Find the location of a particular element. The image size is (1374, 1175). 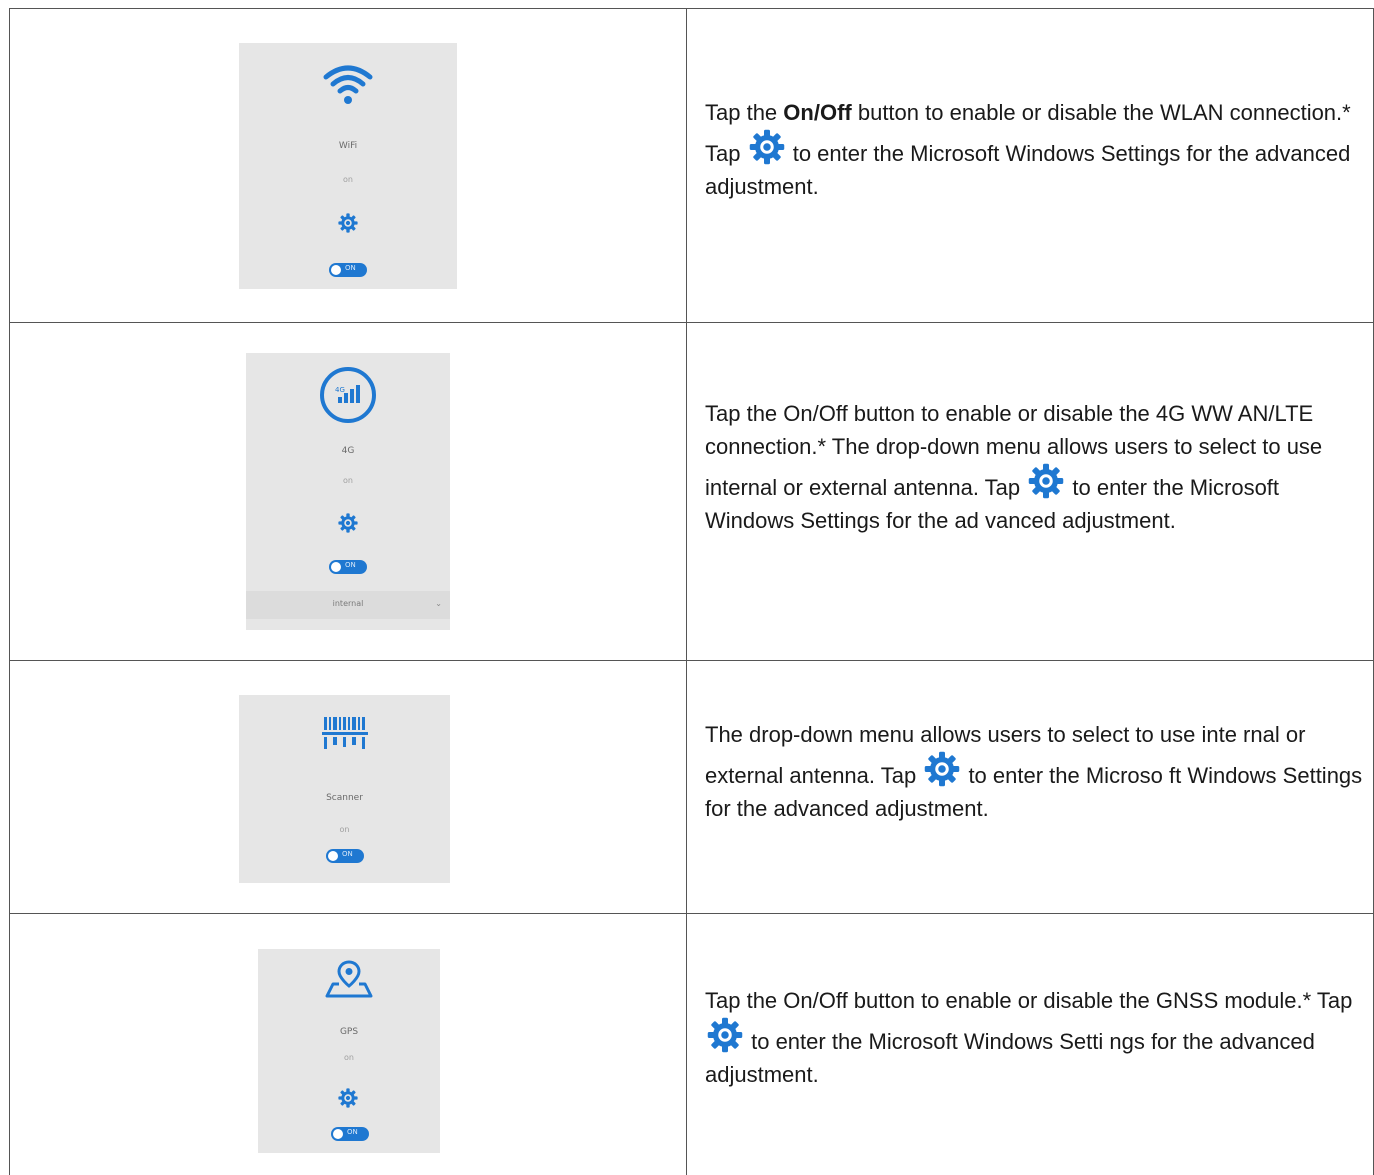

dropdown-value: internal is located at coordinates (348, 603).